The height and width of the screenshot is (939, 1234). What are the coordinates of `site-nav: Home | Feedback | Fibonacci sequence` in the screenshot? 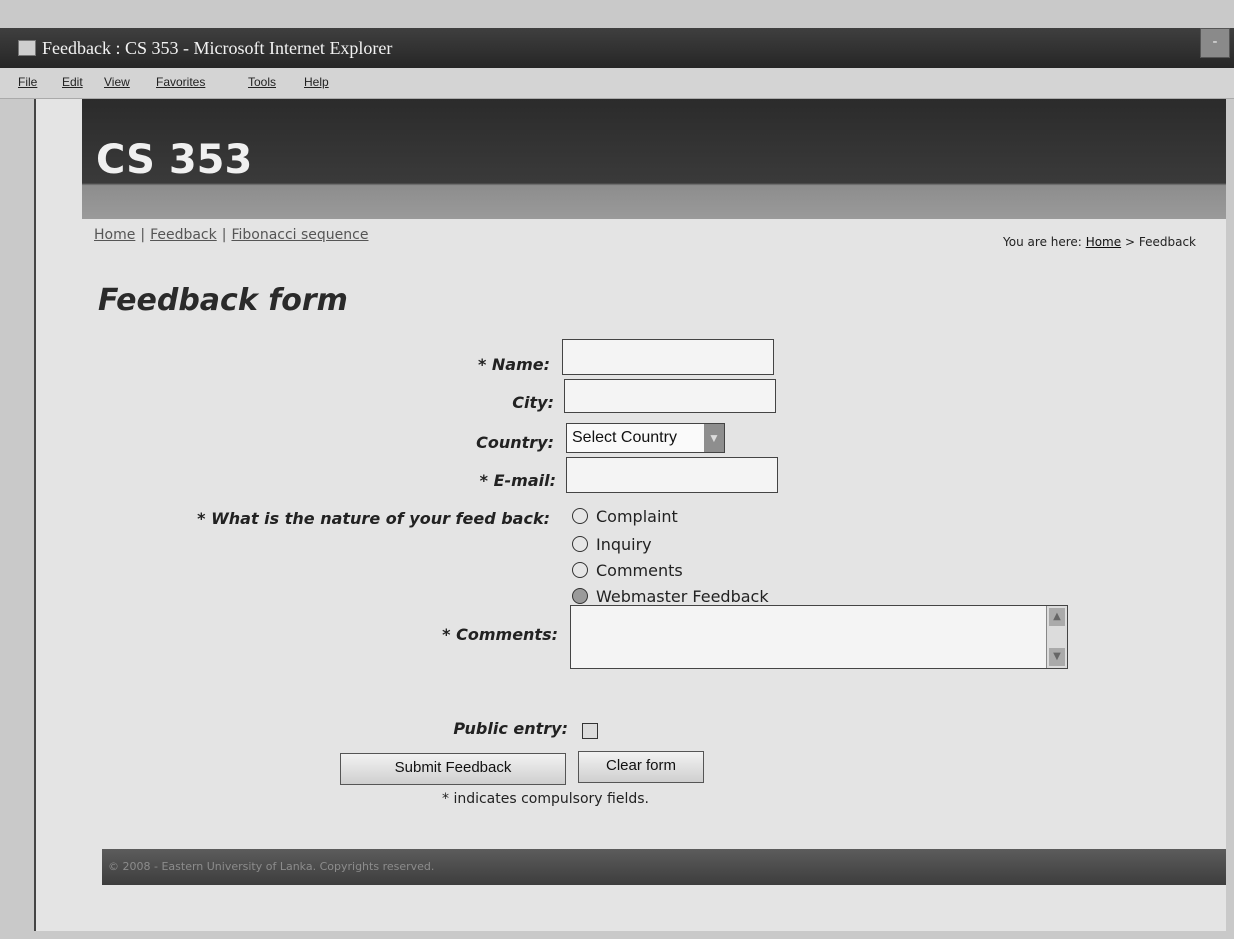 It's located at (231, 235).